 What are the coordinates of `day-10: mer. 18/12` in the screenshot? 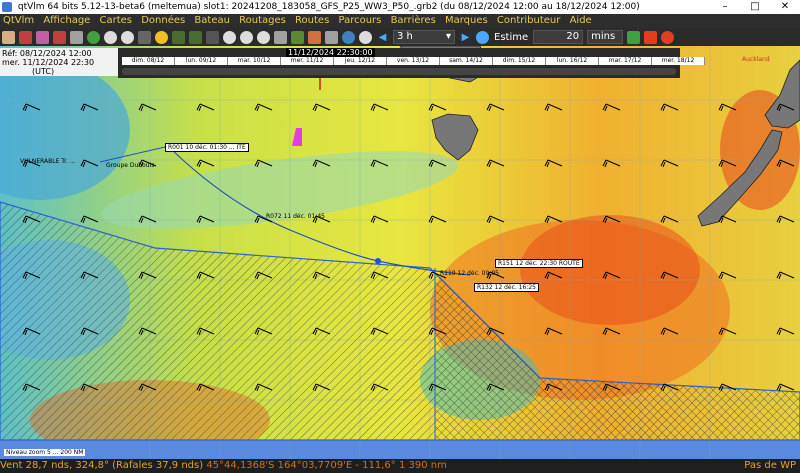 It's located at (678, 61).